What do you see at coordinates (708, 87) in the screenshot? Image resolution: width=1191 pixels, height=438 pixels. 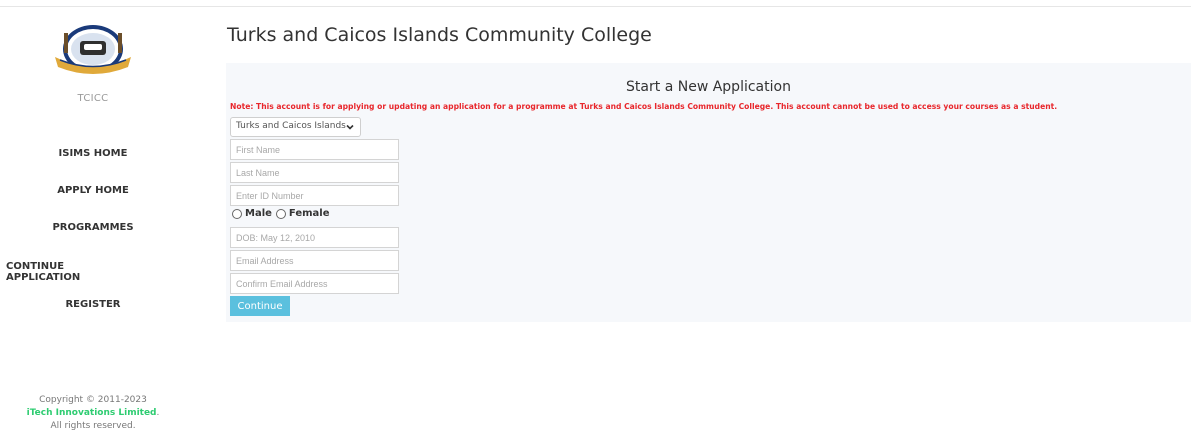 I see `form-title: Start a New Application` at bounding box center [708, 87].